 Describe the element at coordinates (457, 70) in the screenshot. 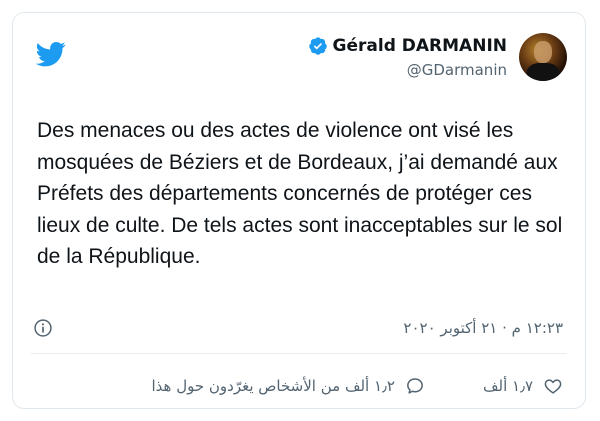

I see `author-handle: @GDarmanin` at that location.